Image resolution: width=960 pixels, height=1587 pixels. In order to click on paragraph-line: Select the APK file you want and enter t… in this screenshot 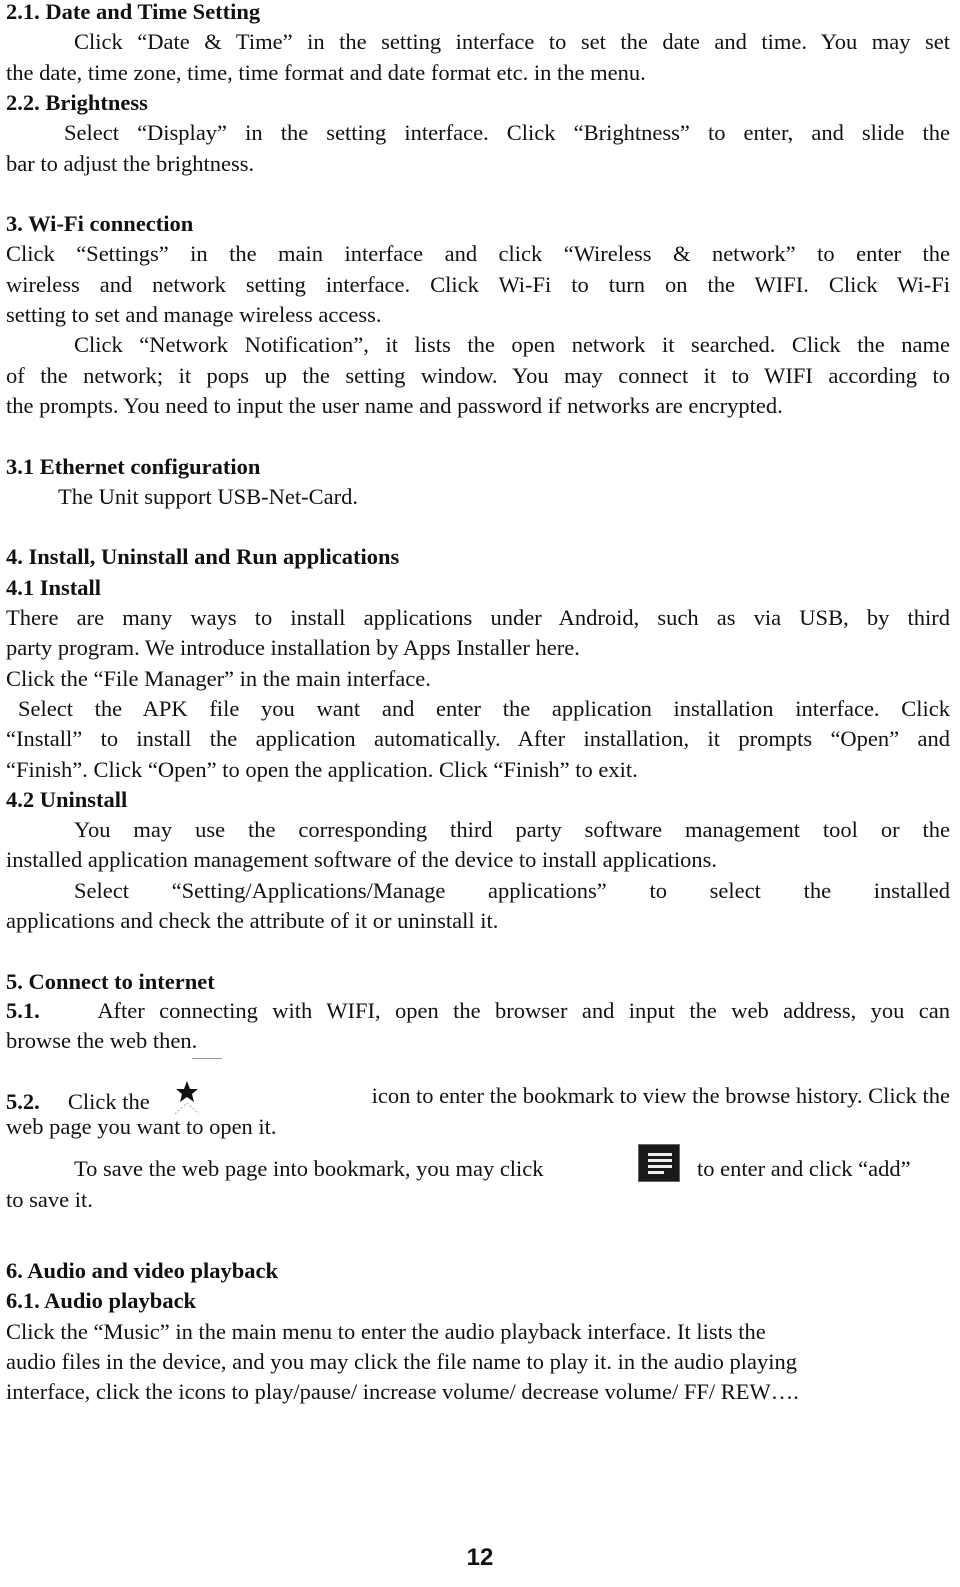, I will do `click(484, 708)`.